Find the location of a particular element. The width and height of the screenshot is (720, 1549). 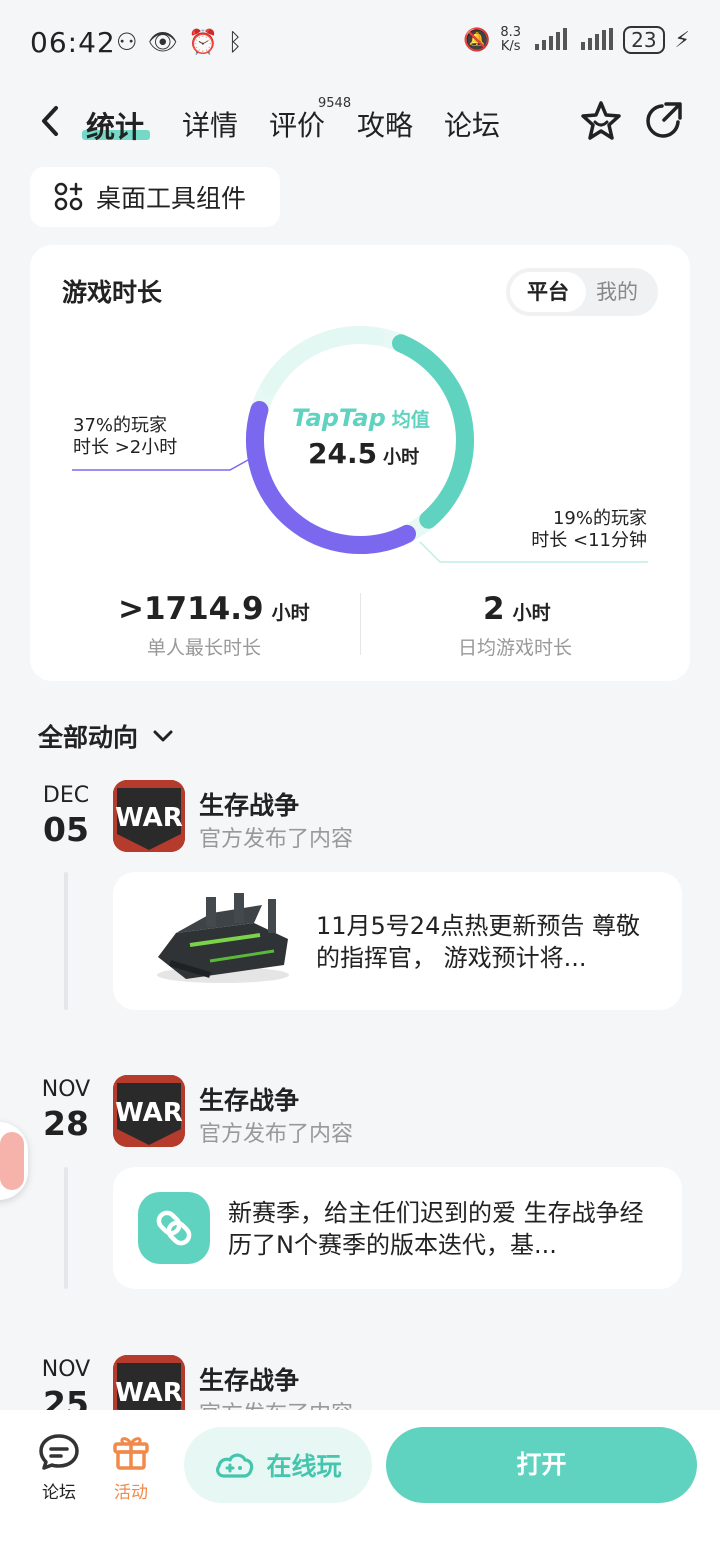

desktop-widget-label: 桌面工具组件 is located at coordinates (171, 198).